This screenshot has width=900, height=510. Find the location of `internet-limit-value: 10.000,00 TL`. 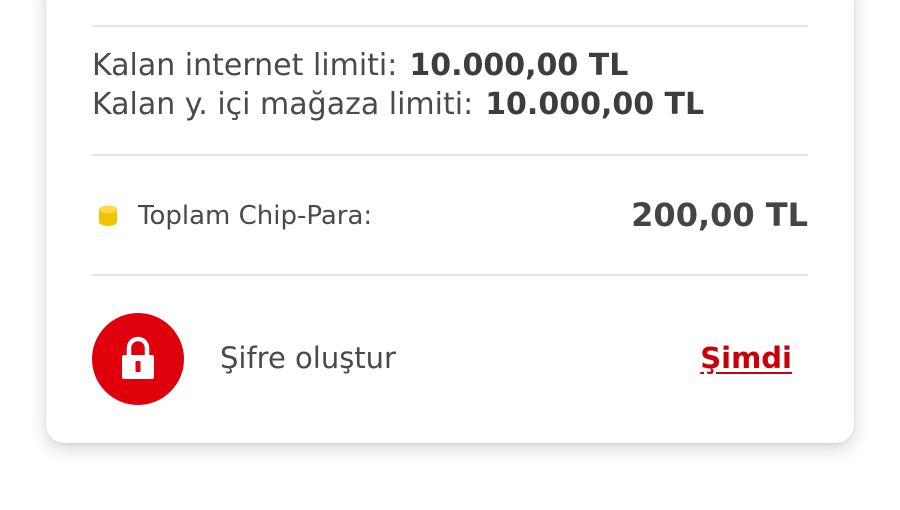

internet-limit-value: 10.000,00 TL is located at coordinates (519, 65).